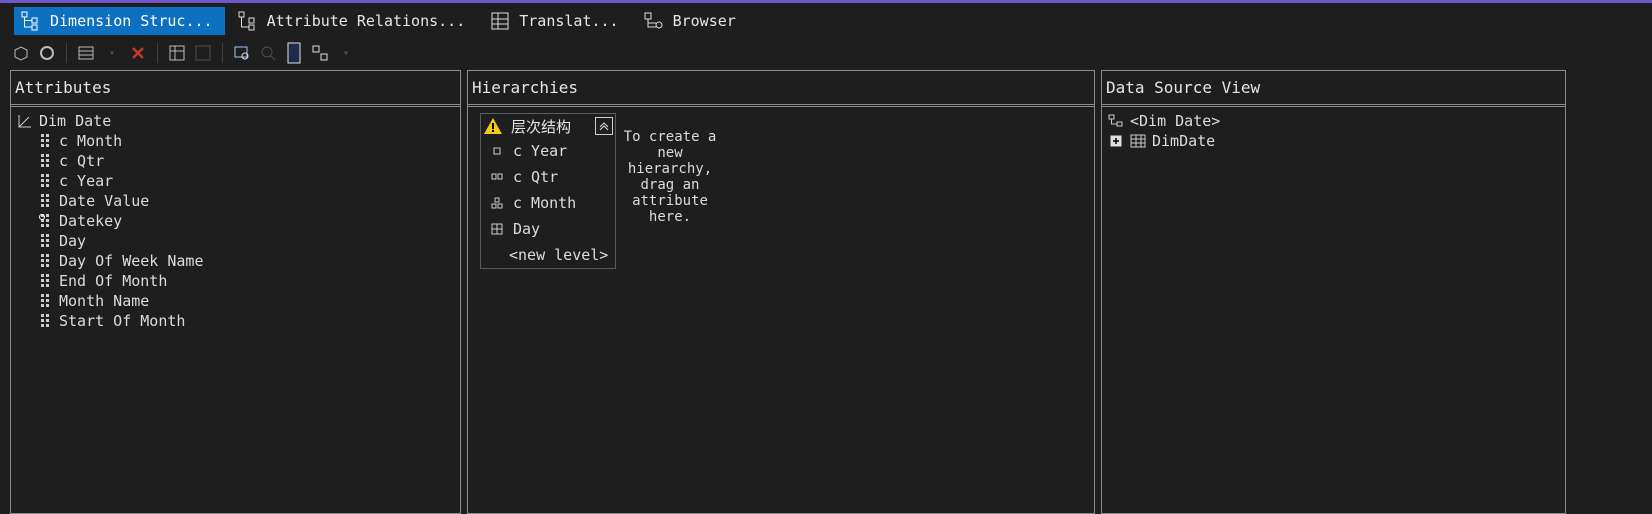  Describe the element at coordinates (781, 89) in the screenshot. I see `panel-header: Hierarchies` at that location.